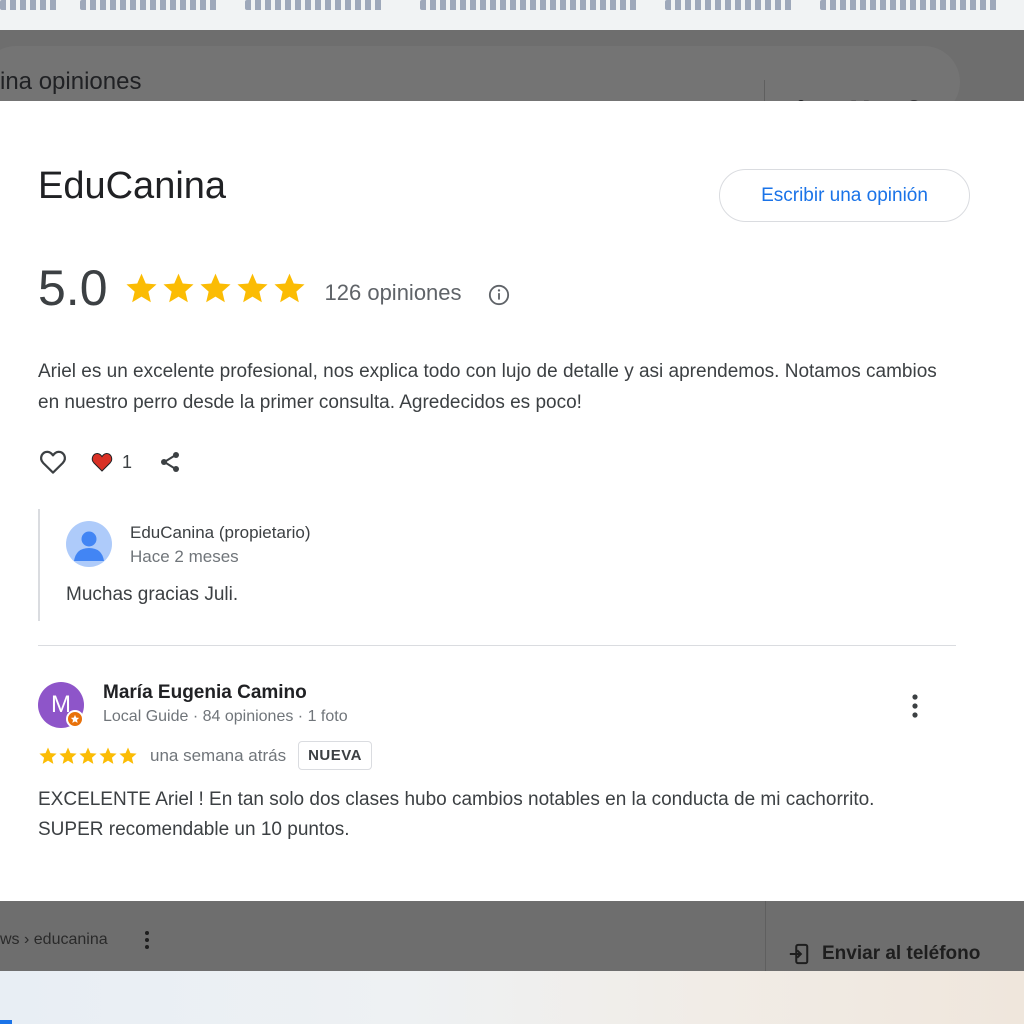 This screenshot has height=1024, width=1024. Describe the element at coordinates (512, 936) in the screenshot. I see `results-area: ws › educanina Enviar al teléfono` at that location.